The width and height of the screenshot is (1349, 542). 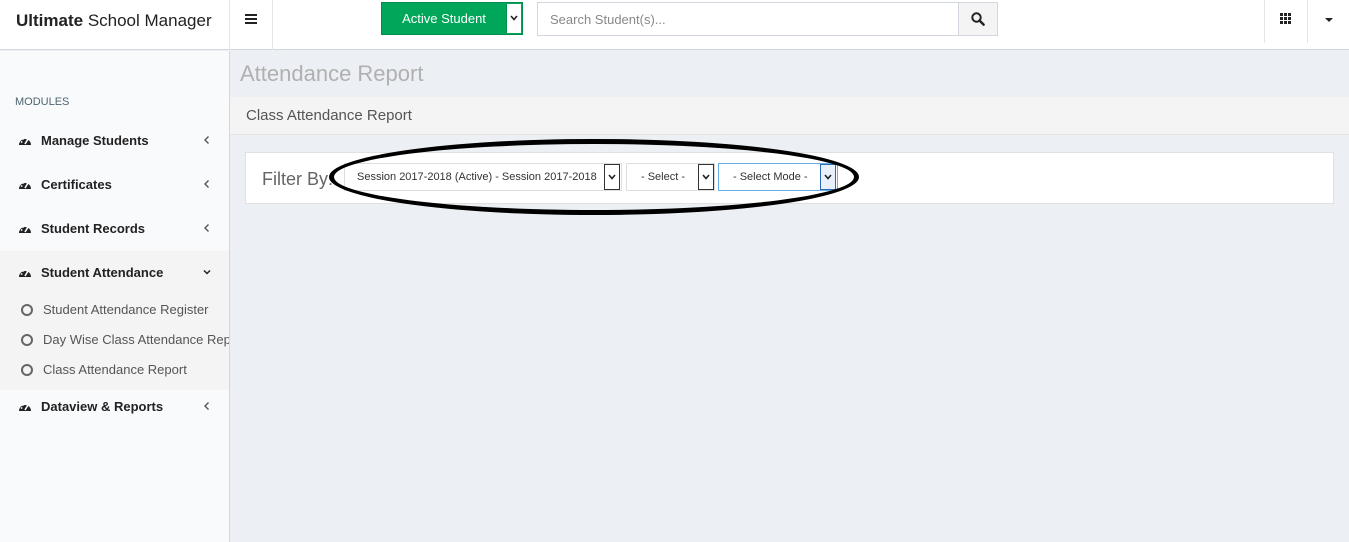 I want to click on active-student-button: Active Student, so click(x=452, y=18).